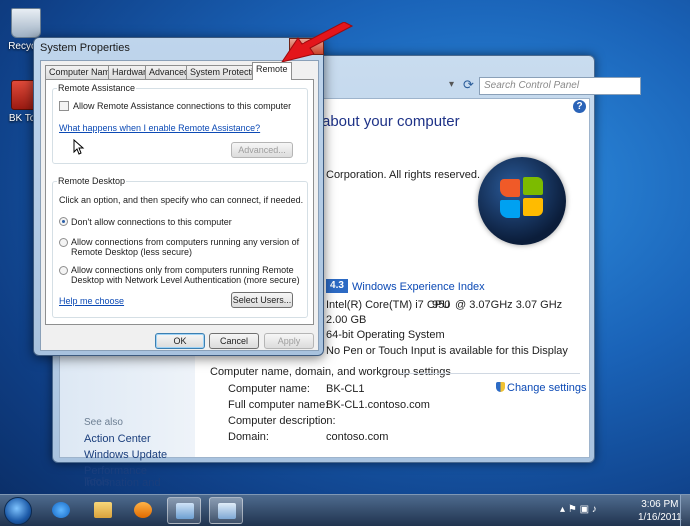 This screenshot has width=690, height=526. I want to click on folder-icon, so click(103, 510).